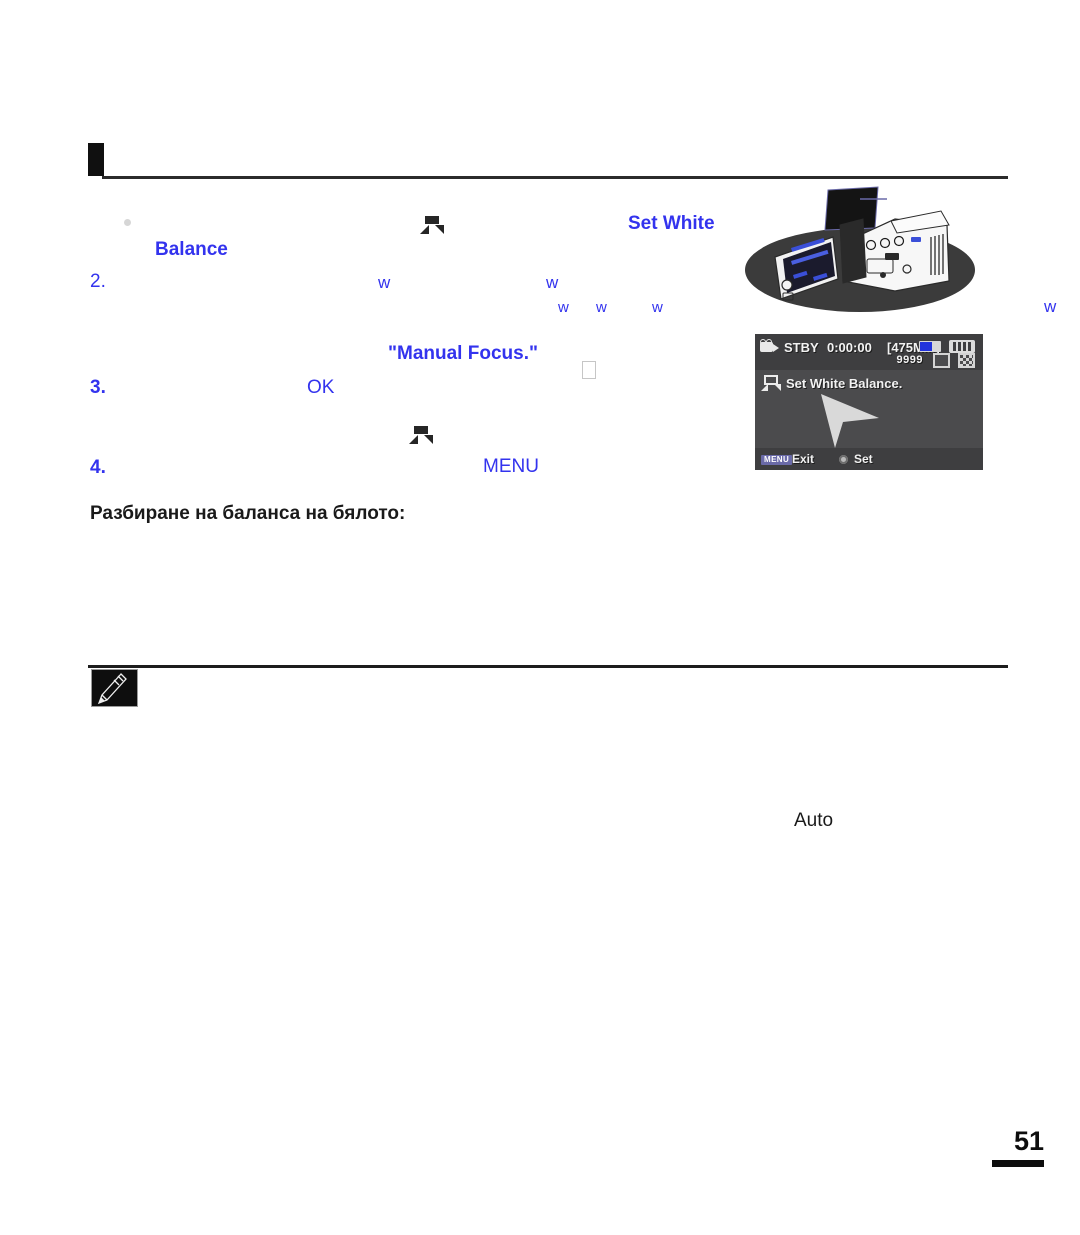 The image size is (1080, 1235). Describe the element at coordinates (777, 460) in the screenshot. I see `menu-chip-label: MENU` at that location.